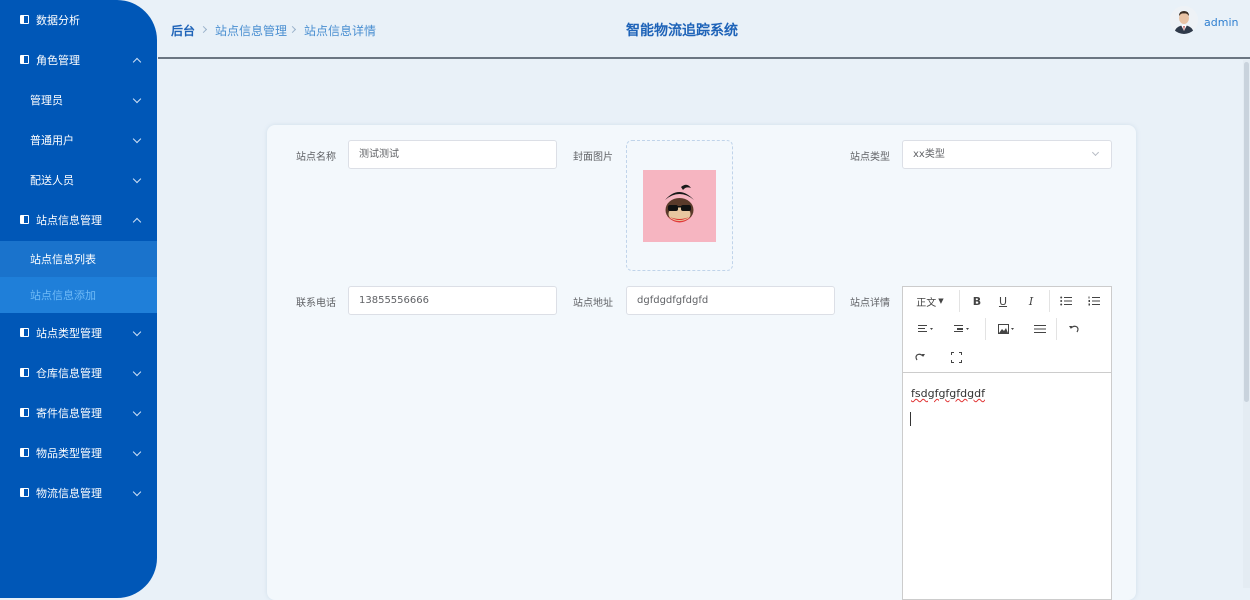 This screenshot has height=600, width=1250. I want to click on menu-label: 物品类型管理, so click(69, 453).